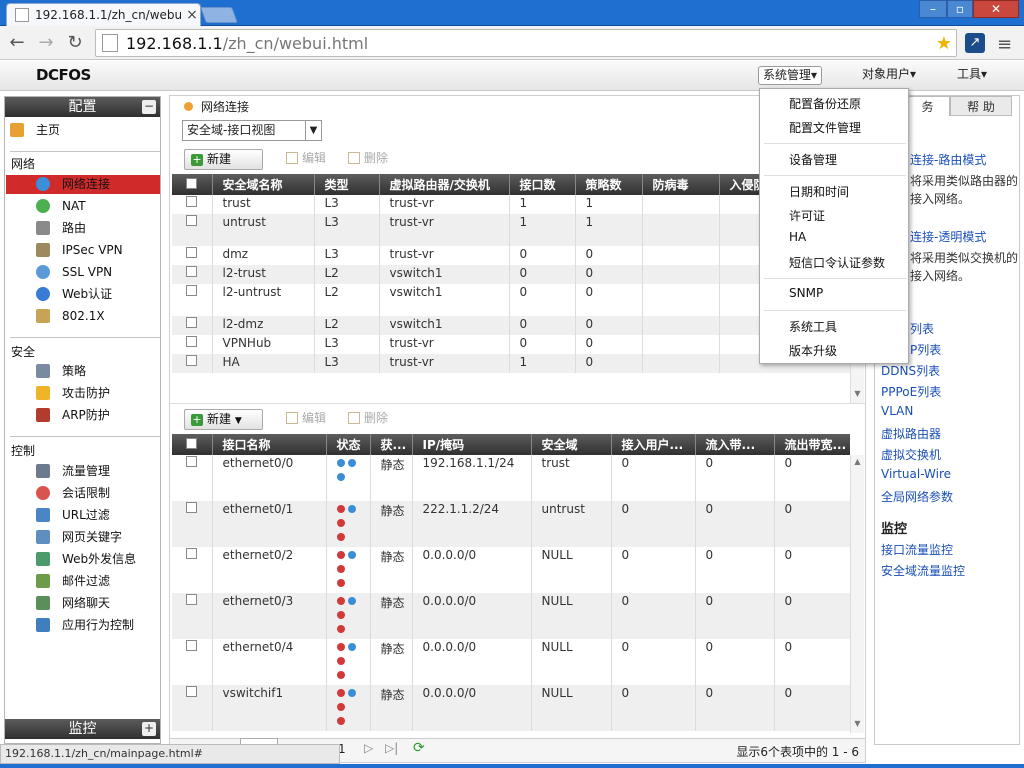  Describe the element at coordinates (83, 559) in the screenshot. I see `sidebar-item-web-outbound: Web外发信息` at that location.